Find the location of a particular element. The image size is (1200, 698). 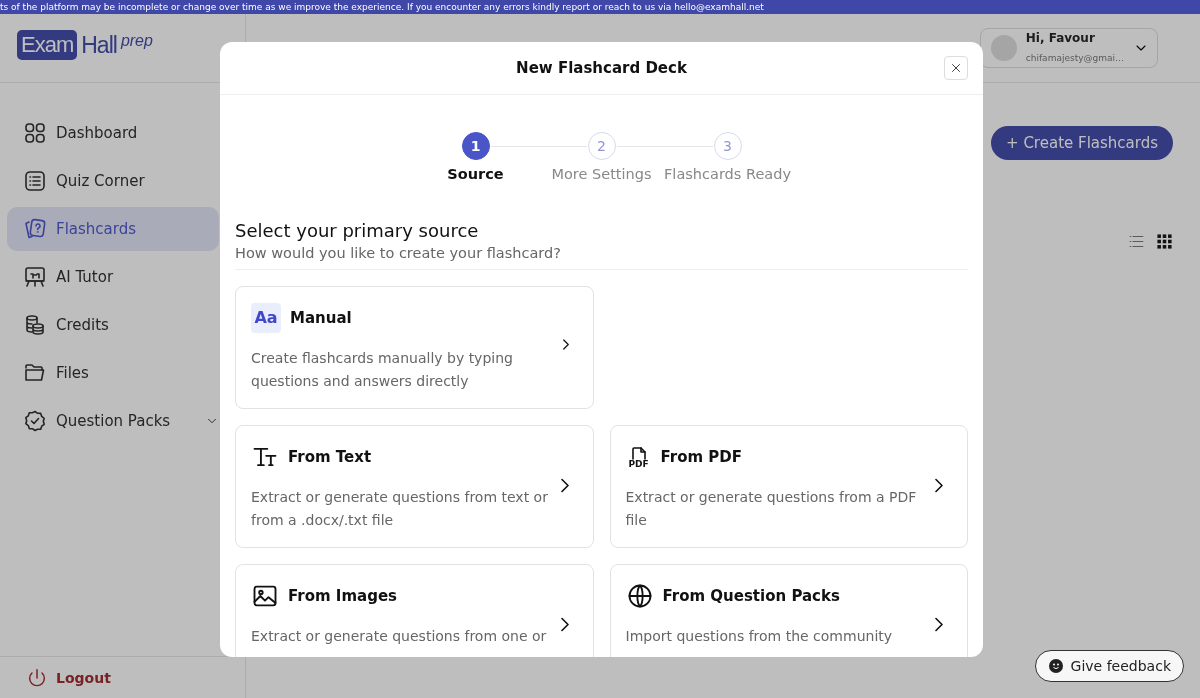

list-view-icon is located at coordinates (1136, 241).